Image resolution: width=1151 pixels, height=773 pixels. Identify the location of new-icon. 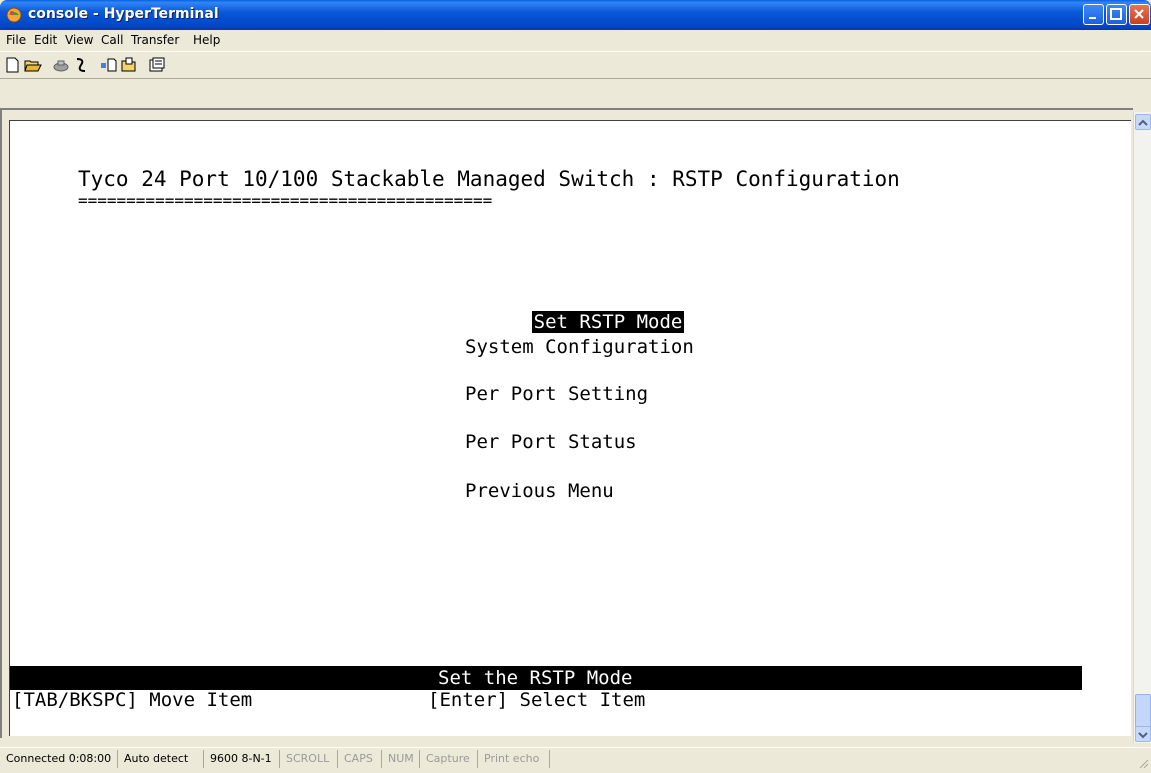
(13, 65).